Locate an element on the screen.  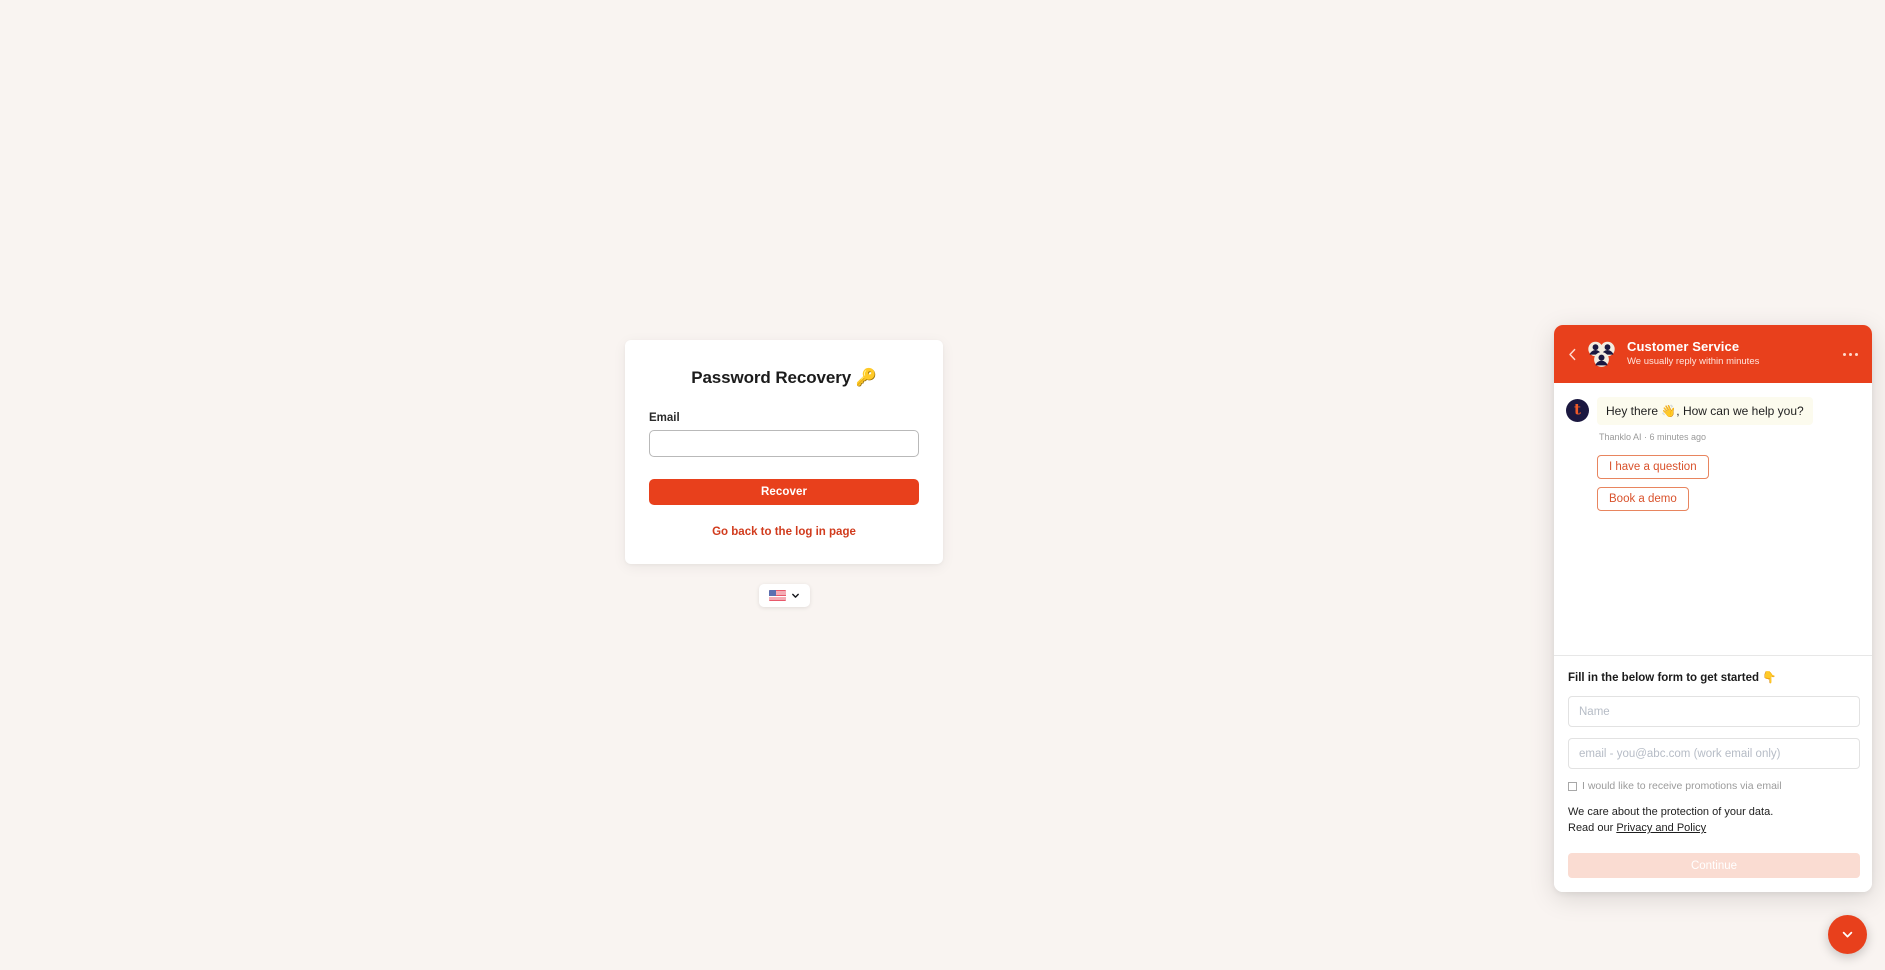
ellipsis-icon is located at coordinates (1850, 354).